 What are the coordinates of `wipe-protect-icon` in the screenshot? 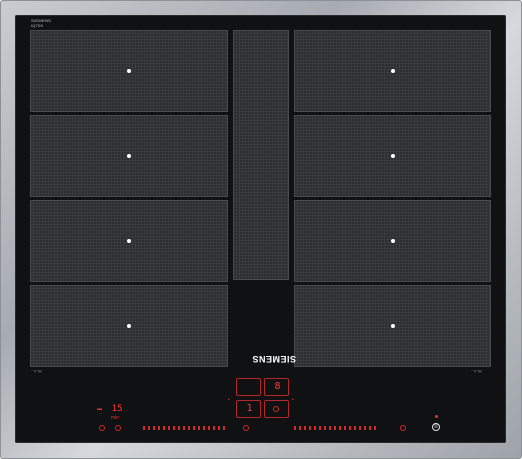 It's located at (403, 428).